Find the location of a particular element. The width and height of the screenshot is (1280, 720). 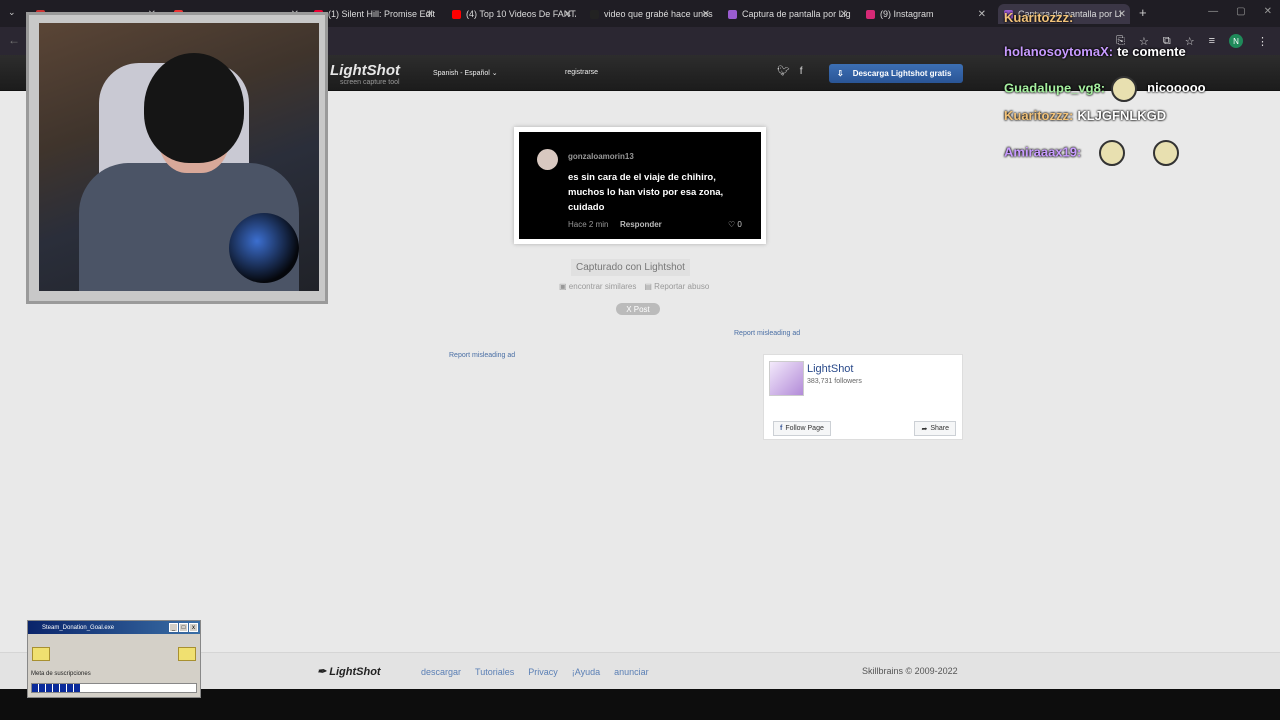

footer-logo: ✒ LightShot is located at coordinates (349, 671).